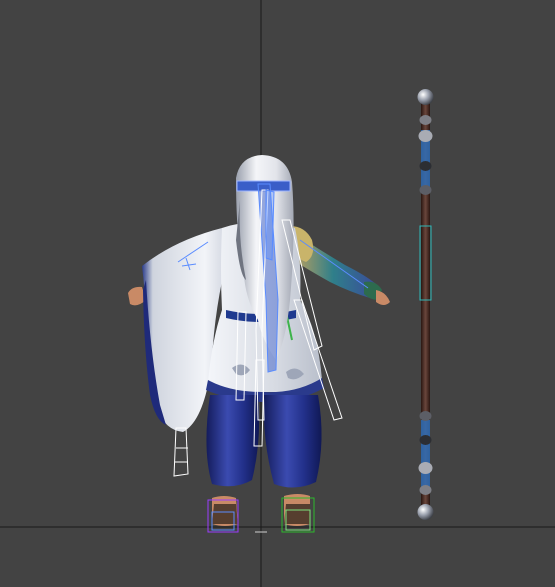 The width and height of the screenshot is (555, 587). Describe the element at coordinates (425, 304) in the screenshot. I see `staff-weapon` at that location.